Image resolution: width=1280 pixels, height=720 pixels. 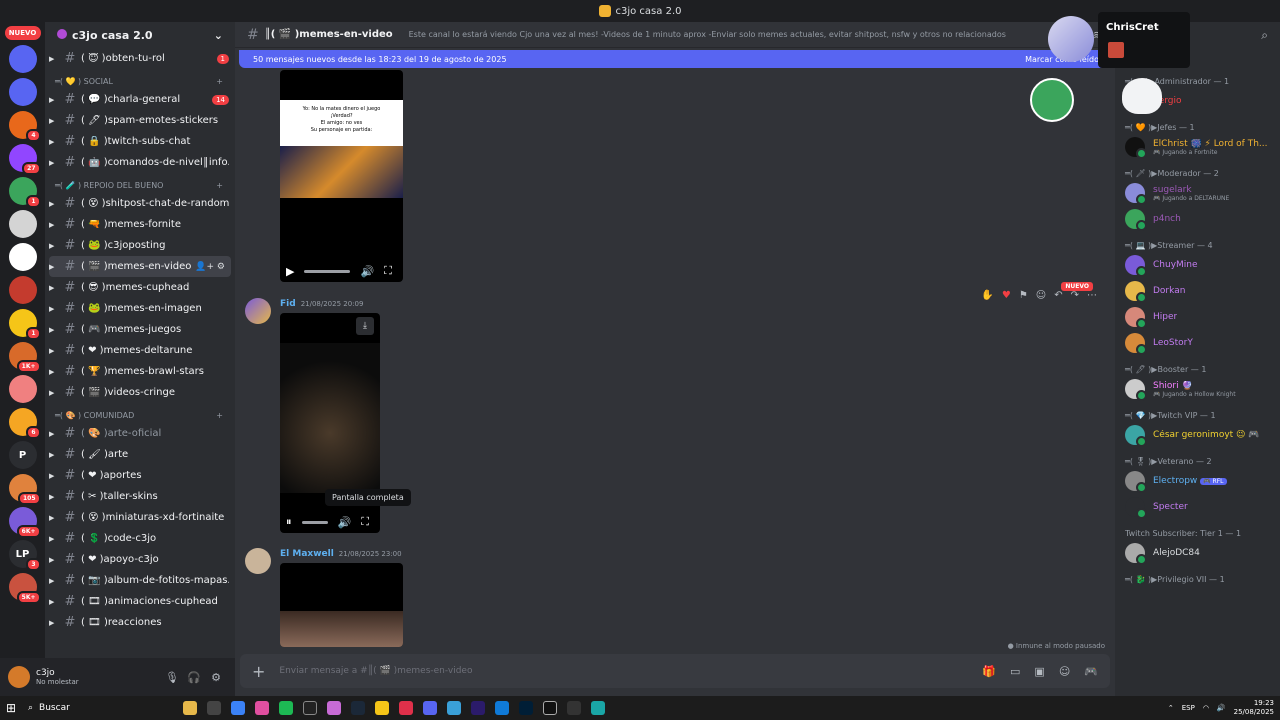 I want to click on photoshop-icon, so click(x=526, y=708).